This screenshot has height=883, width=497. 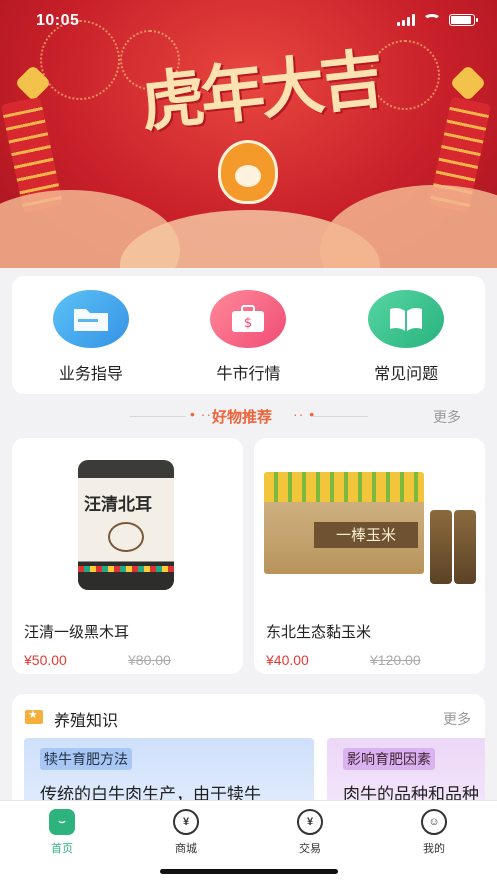 What do you see at coordinates (77, 632) in the screenshot?
I see `product-name: 汪清一级黑木耳` at bounding box center [77, 632].